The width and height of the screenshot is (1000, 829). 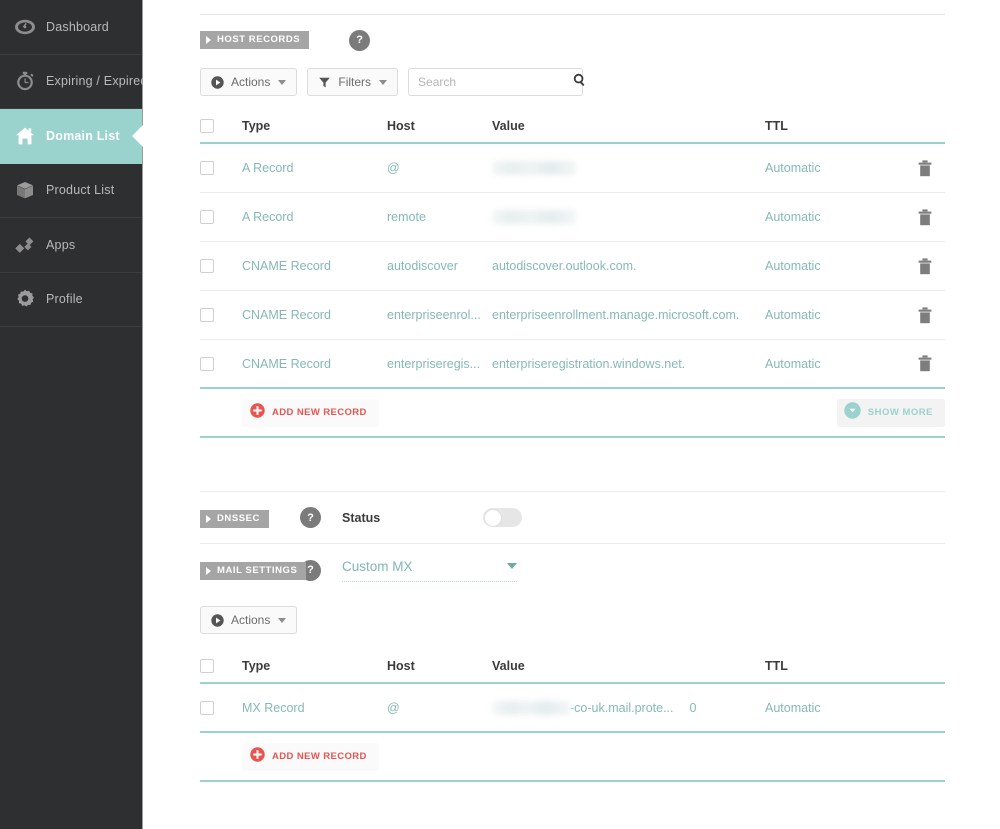 What do you see at coordinates (80, 190) in the screenshot?
I see `sidebar-item-label: Product List` at bounding box center [80, 190].